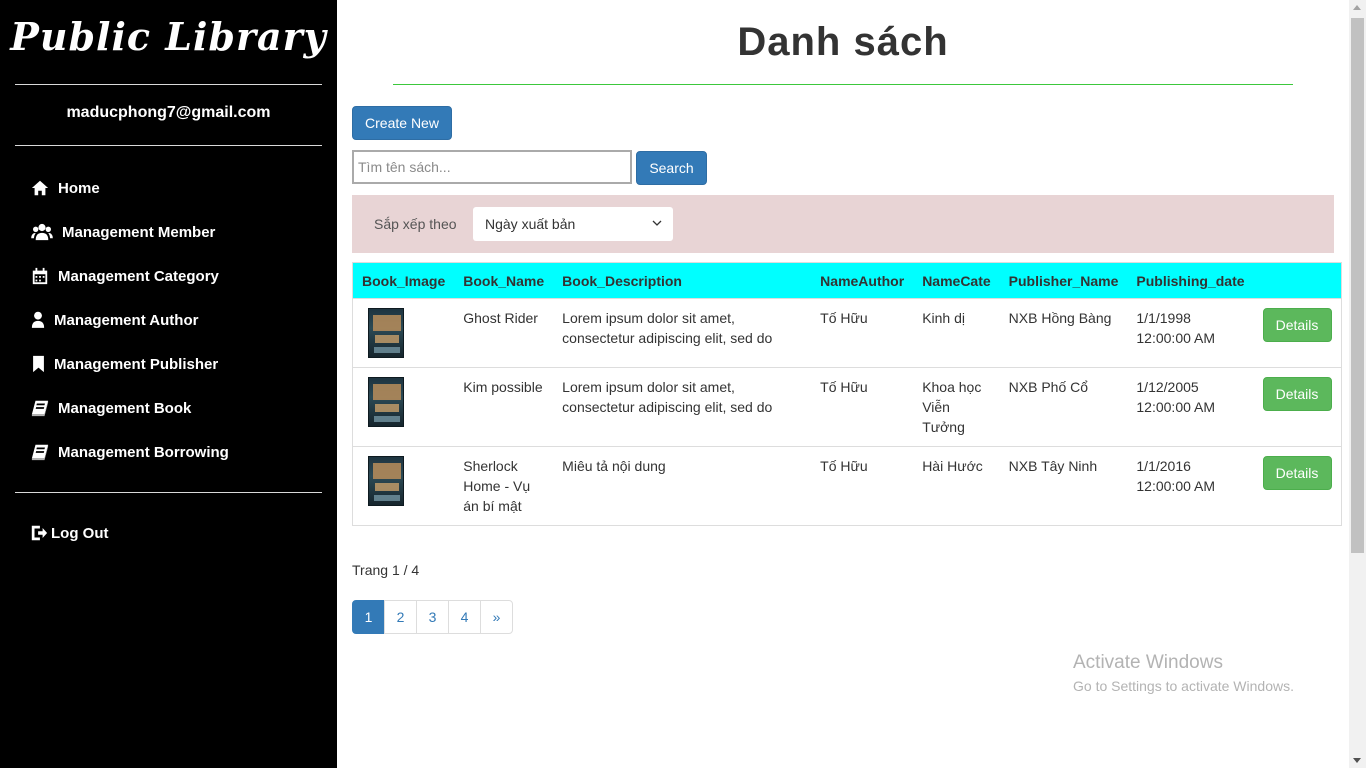  What do you see at coordinates (39, 533) in the screenshot?
I see `logout-icon` at bounding box center [39, 533].